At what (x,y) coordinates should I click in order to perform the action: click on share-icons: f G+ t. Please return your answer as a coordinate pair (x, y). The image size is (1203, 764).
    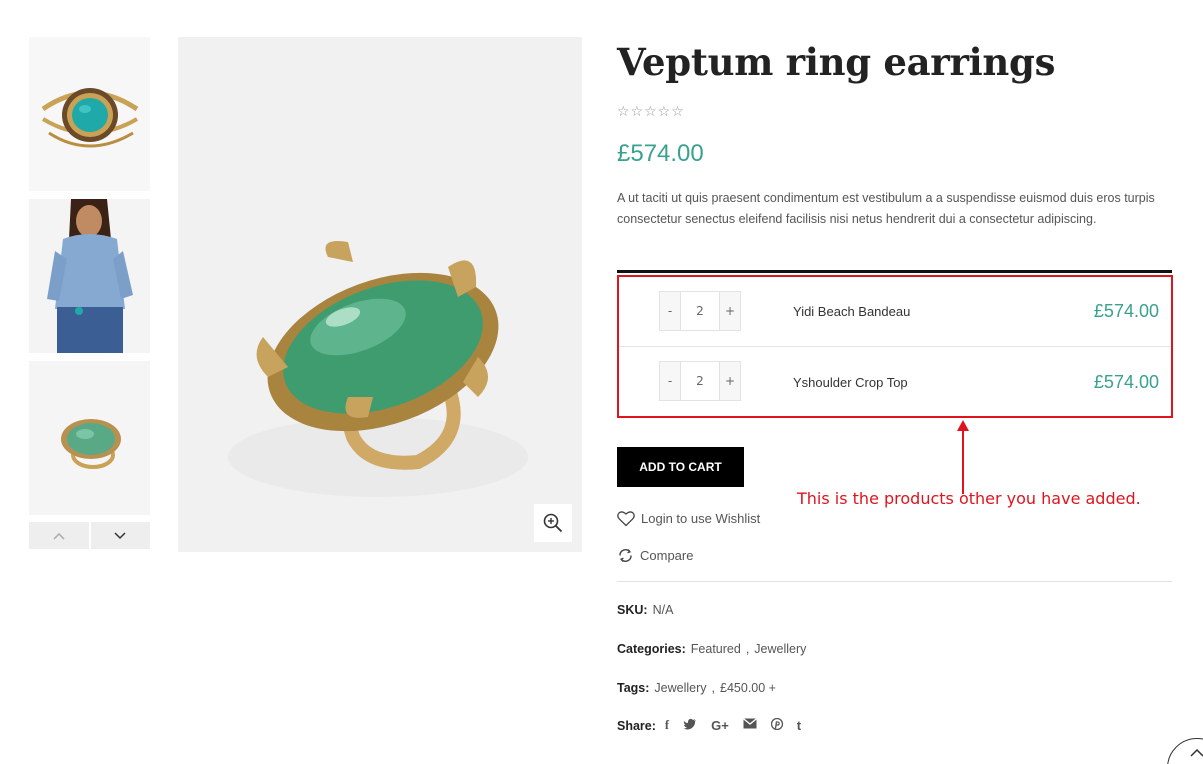
    Looking at the image, I should click on (733, 725).